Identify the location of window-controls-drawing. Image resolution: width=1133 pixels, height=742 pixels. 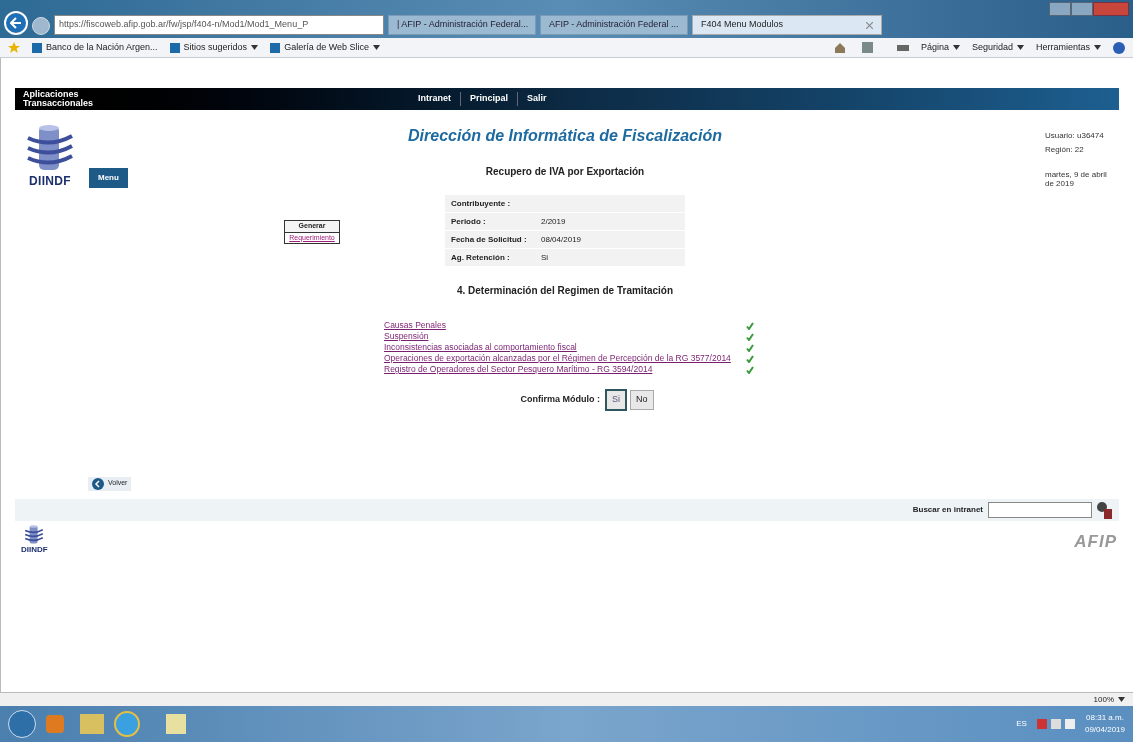
(1089, 9).